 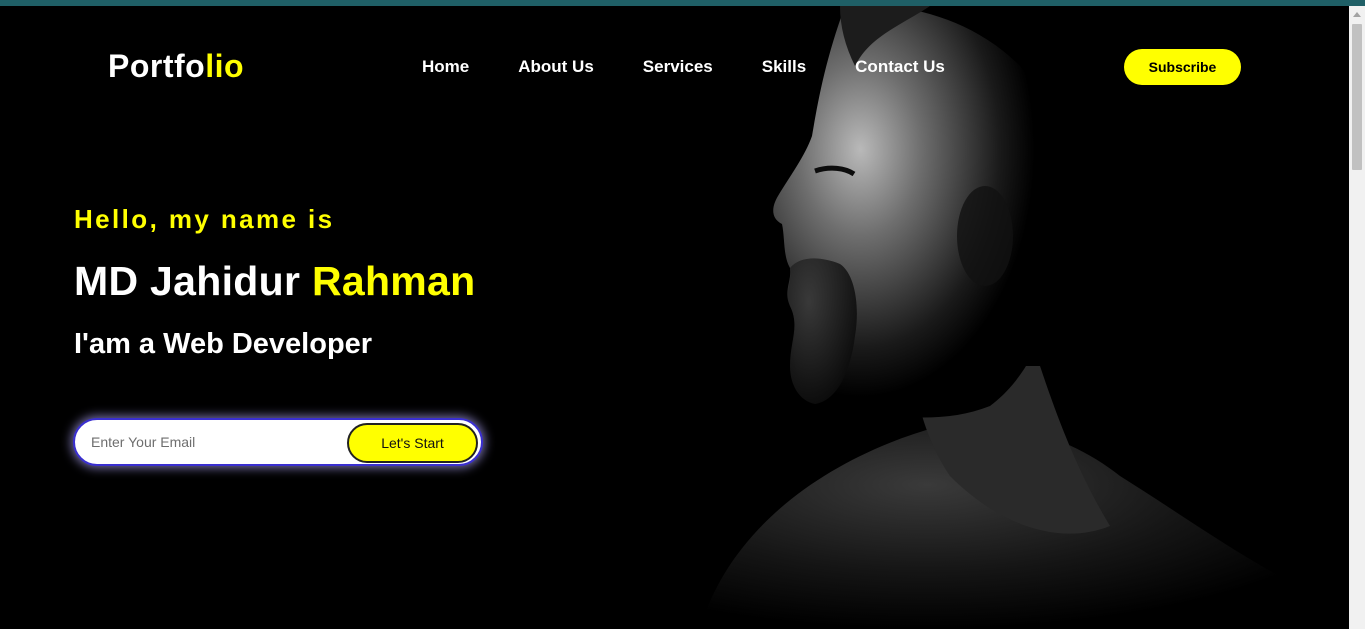 I want to click on vertical-scrollbar, so click(x=1357, y=317).